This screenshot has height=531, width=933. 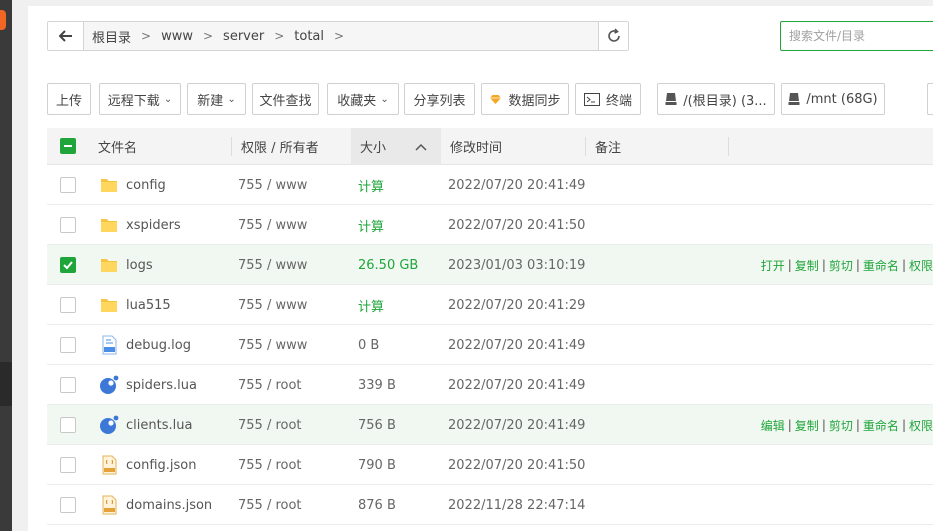 I want to click on col-name: 文件名, so click(x=117, y=146).